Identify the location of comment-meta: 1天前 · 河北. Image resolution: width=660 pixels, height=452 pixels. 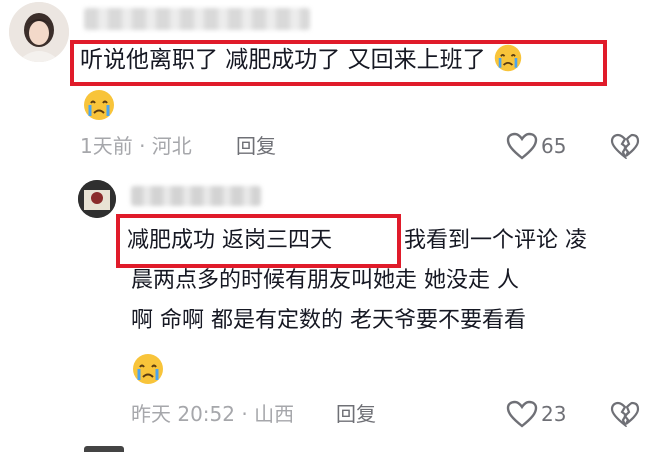
(136, 146).